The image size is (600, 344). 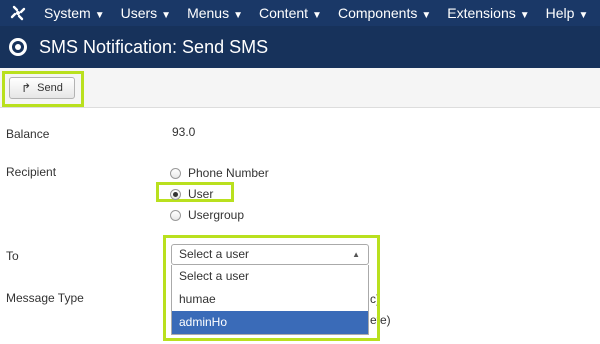 What do you see at coordinates (270, 322) in the screenshot?
I see `user-option-highlighted: adminHo` at bounding box center [270, 322].